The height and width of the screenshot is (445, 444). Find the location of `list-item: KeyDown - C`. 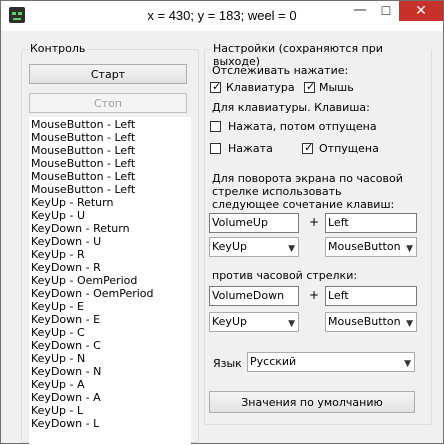

list-item: KeyDown - C is located at coordinates (110, 345).